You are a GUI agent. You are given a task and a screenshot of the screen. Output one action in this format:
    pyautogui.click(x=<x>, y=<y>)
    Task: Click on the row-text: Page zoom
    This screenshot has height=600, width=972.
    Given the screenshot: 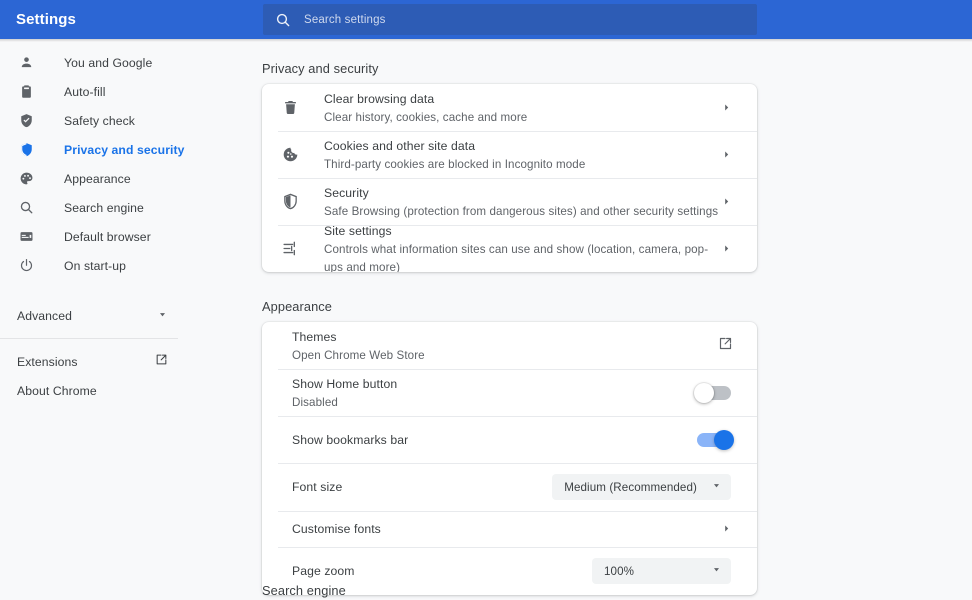 What is the action you would take?
    pyautogui.click(x=442, y=571)
    